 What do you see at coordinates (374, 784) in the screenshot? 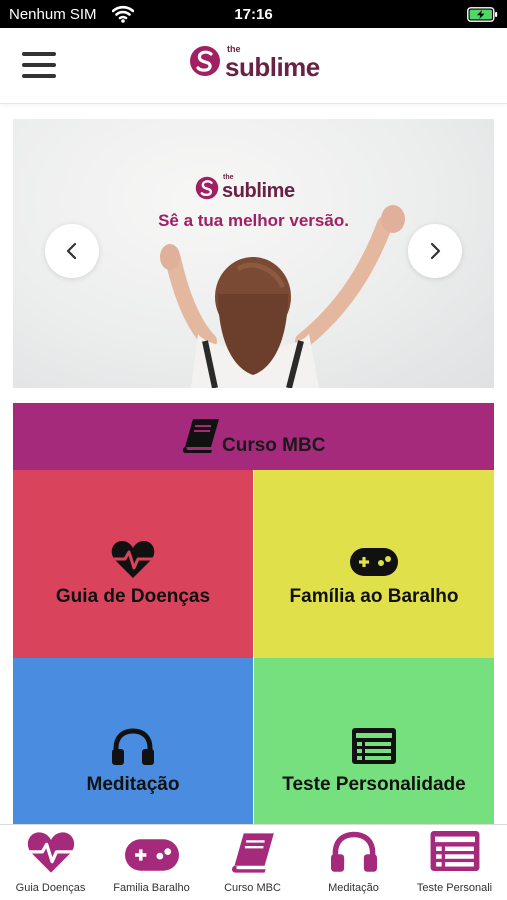
I see `tile-teste-personalidade-label: Teste Personalidade` at bounding box center [374, 784].